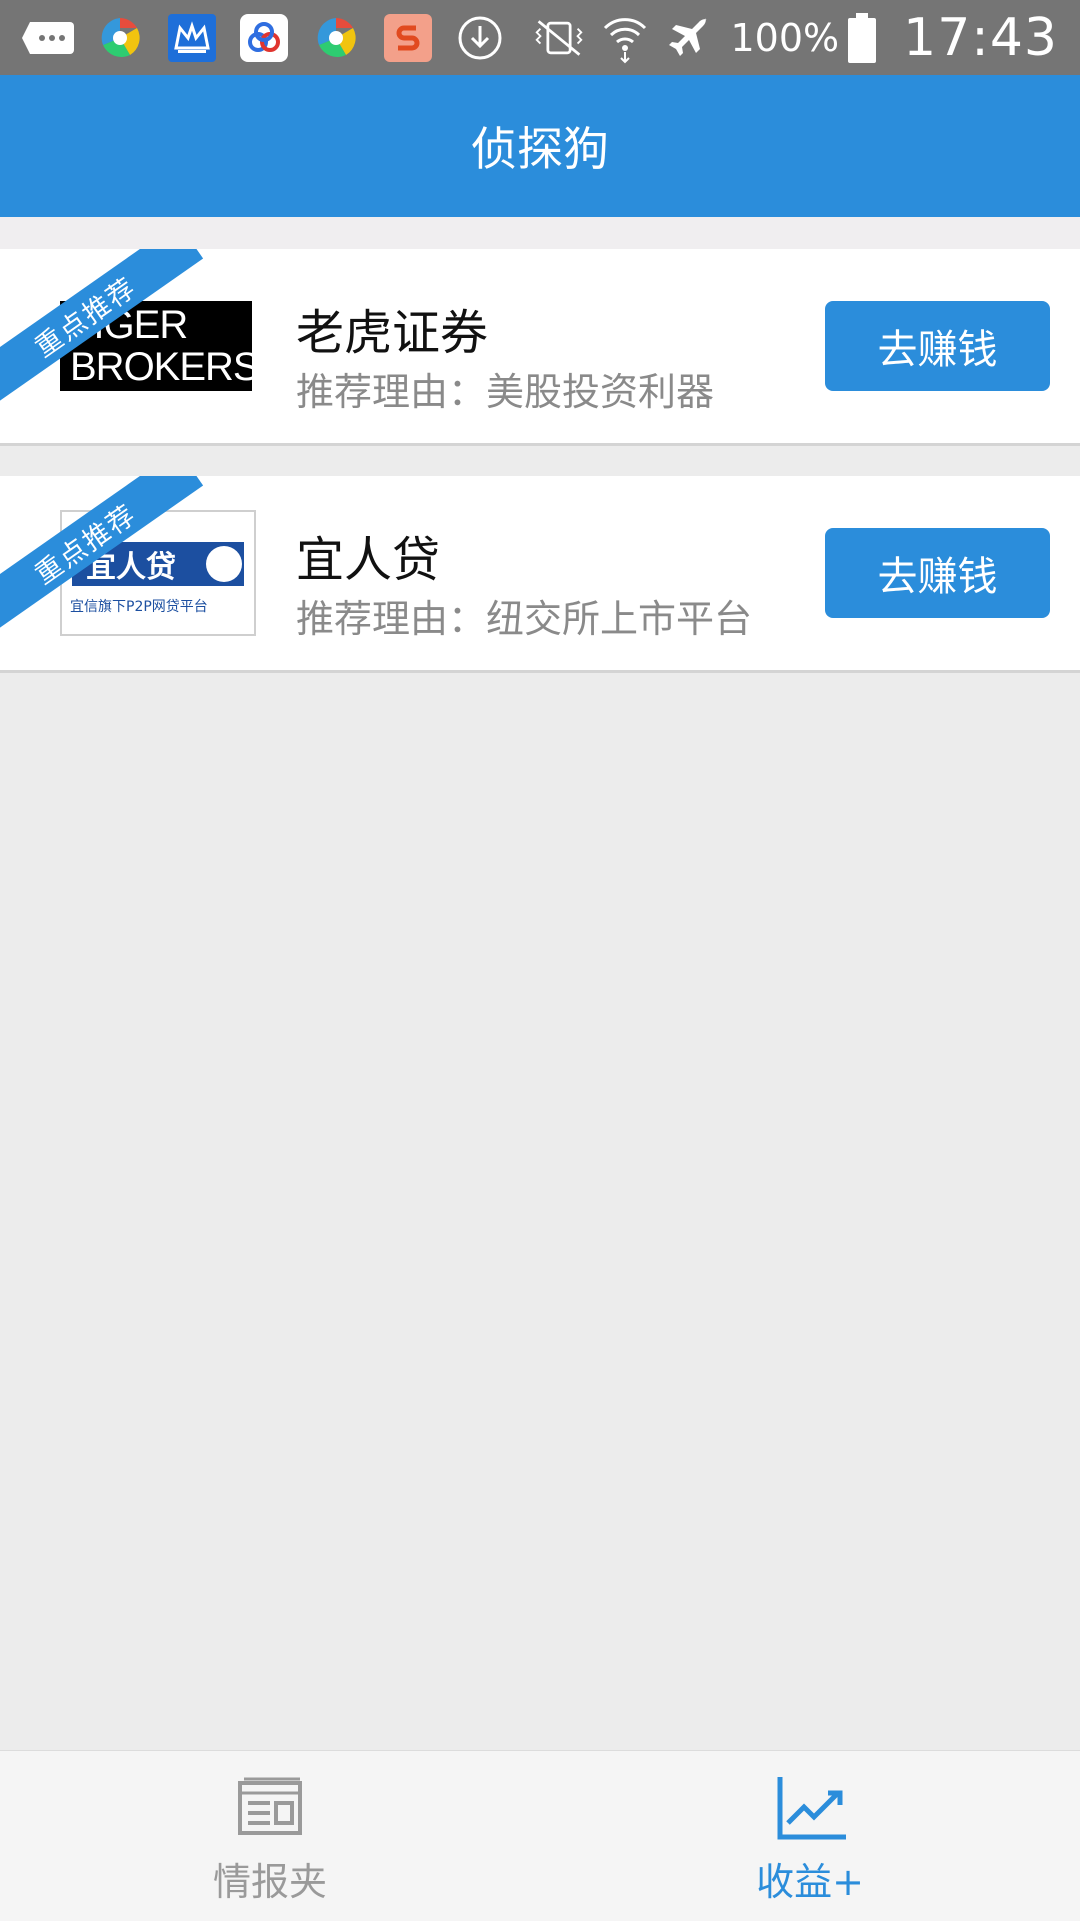 This screenshot has width=1080, height=1921. What do you see at coordinates (505, 392) in the screenshot?
I see `product-reason: 推荐理由：美股投资利器` at bounding box center [505, 392].